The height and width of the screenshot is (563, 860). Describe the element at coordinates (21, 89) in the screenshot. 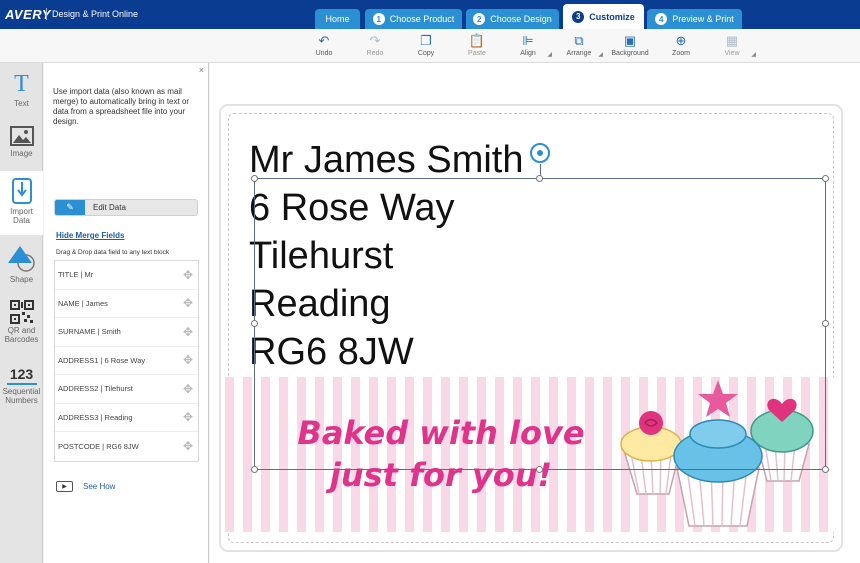

I see `rail-item-text: T Text` at that location.